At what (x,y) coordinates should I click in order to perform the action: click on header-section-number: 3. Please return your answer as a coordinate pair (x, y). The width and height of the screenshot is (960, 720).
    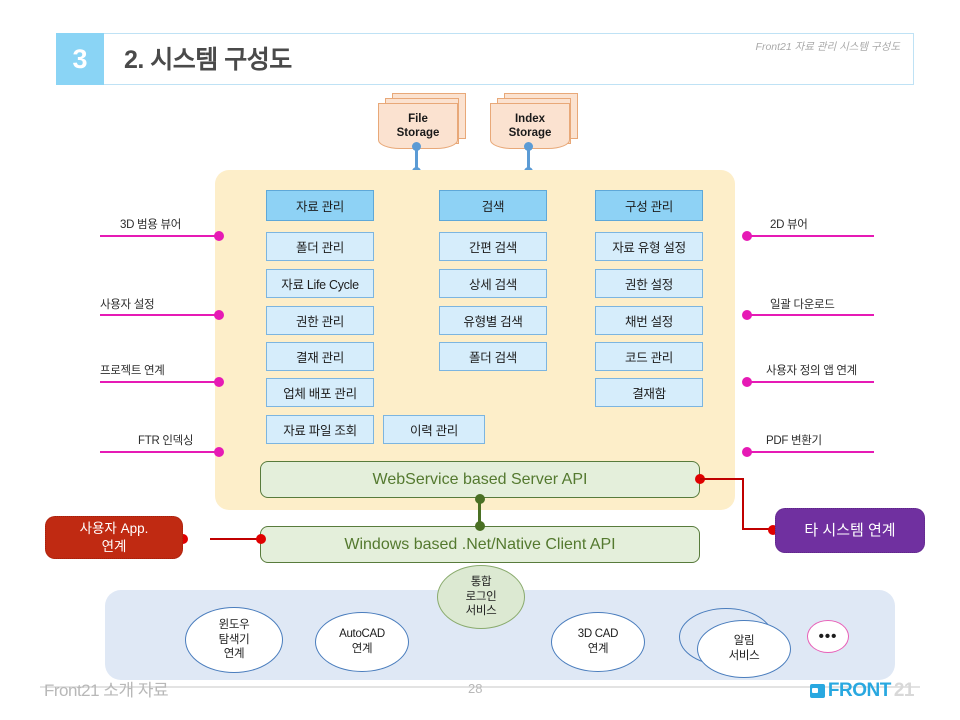
    Looking at the image, I should click on (80, 59).